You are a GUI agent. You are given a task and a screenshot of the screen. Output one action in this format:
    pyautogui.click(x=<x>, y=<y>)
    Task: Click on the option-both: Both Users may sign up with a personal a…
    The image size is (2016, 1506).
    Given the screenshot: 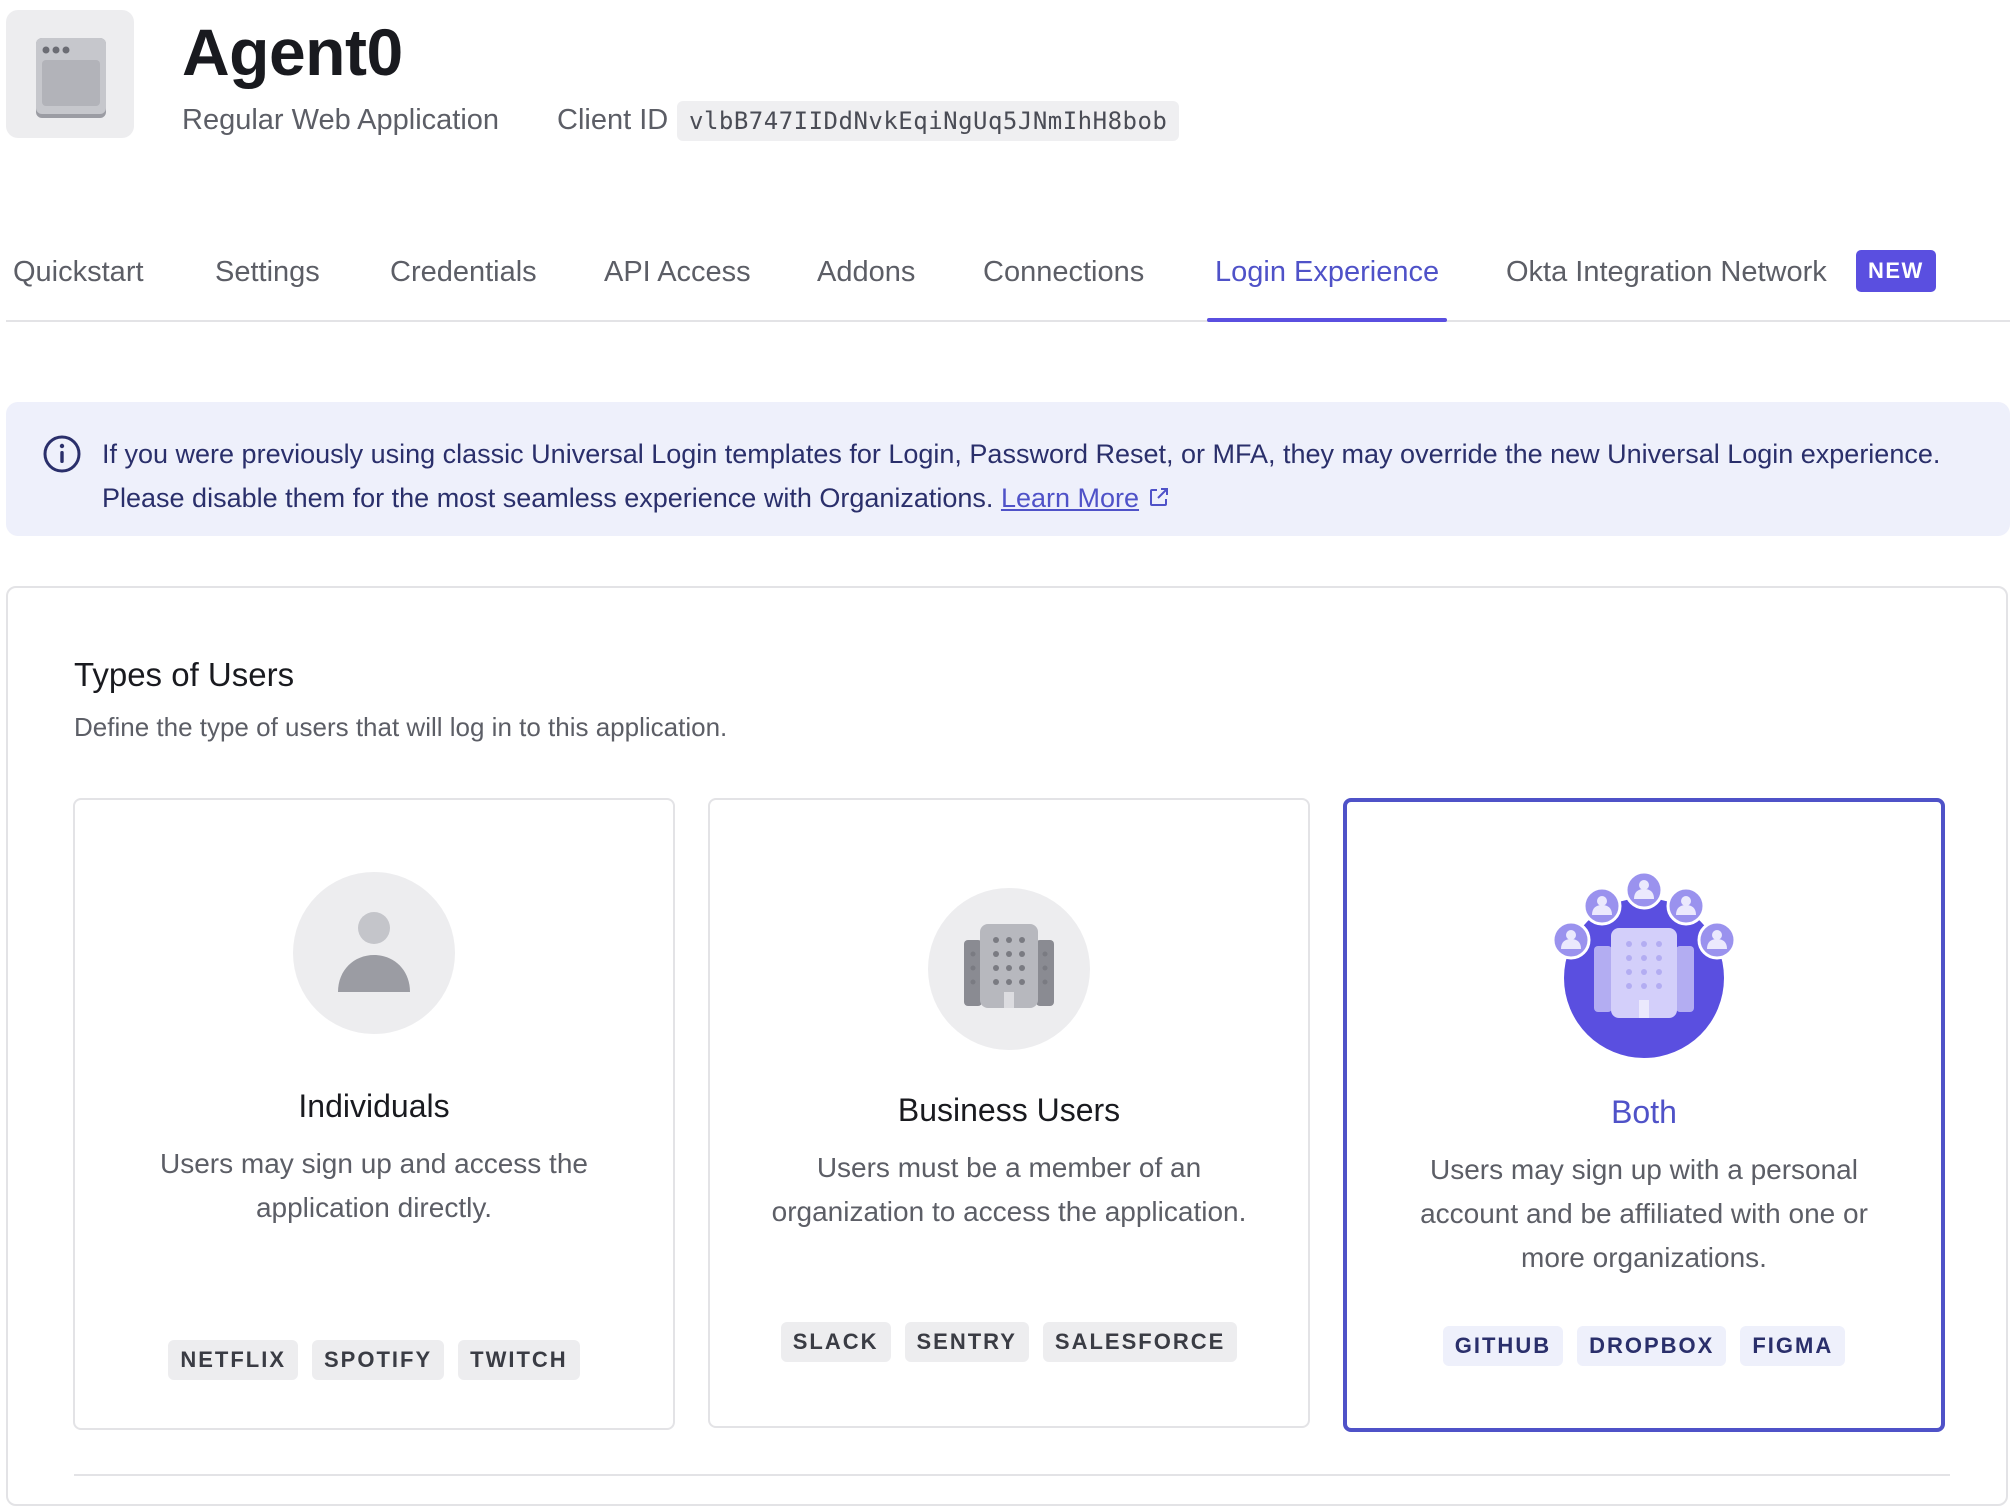 What is the action you would take?
    pyautogui.click(x=1644, y=1115)
    